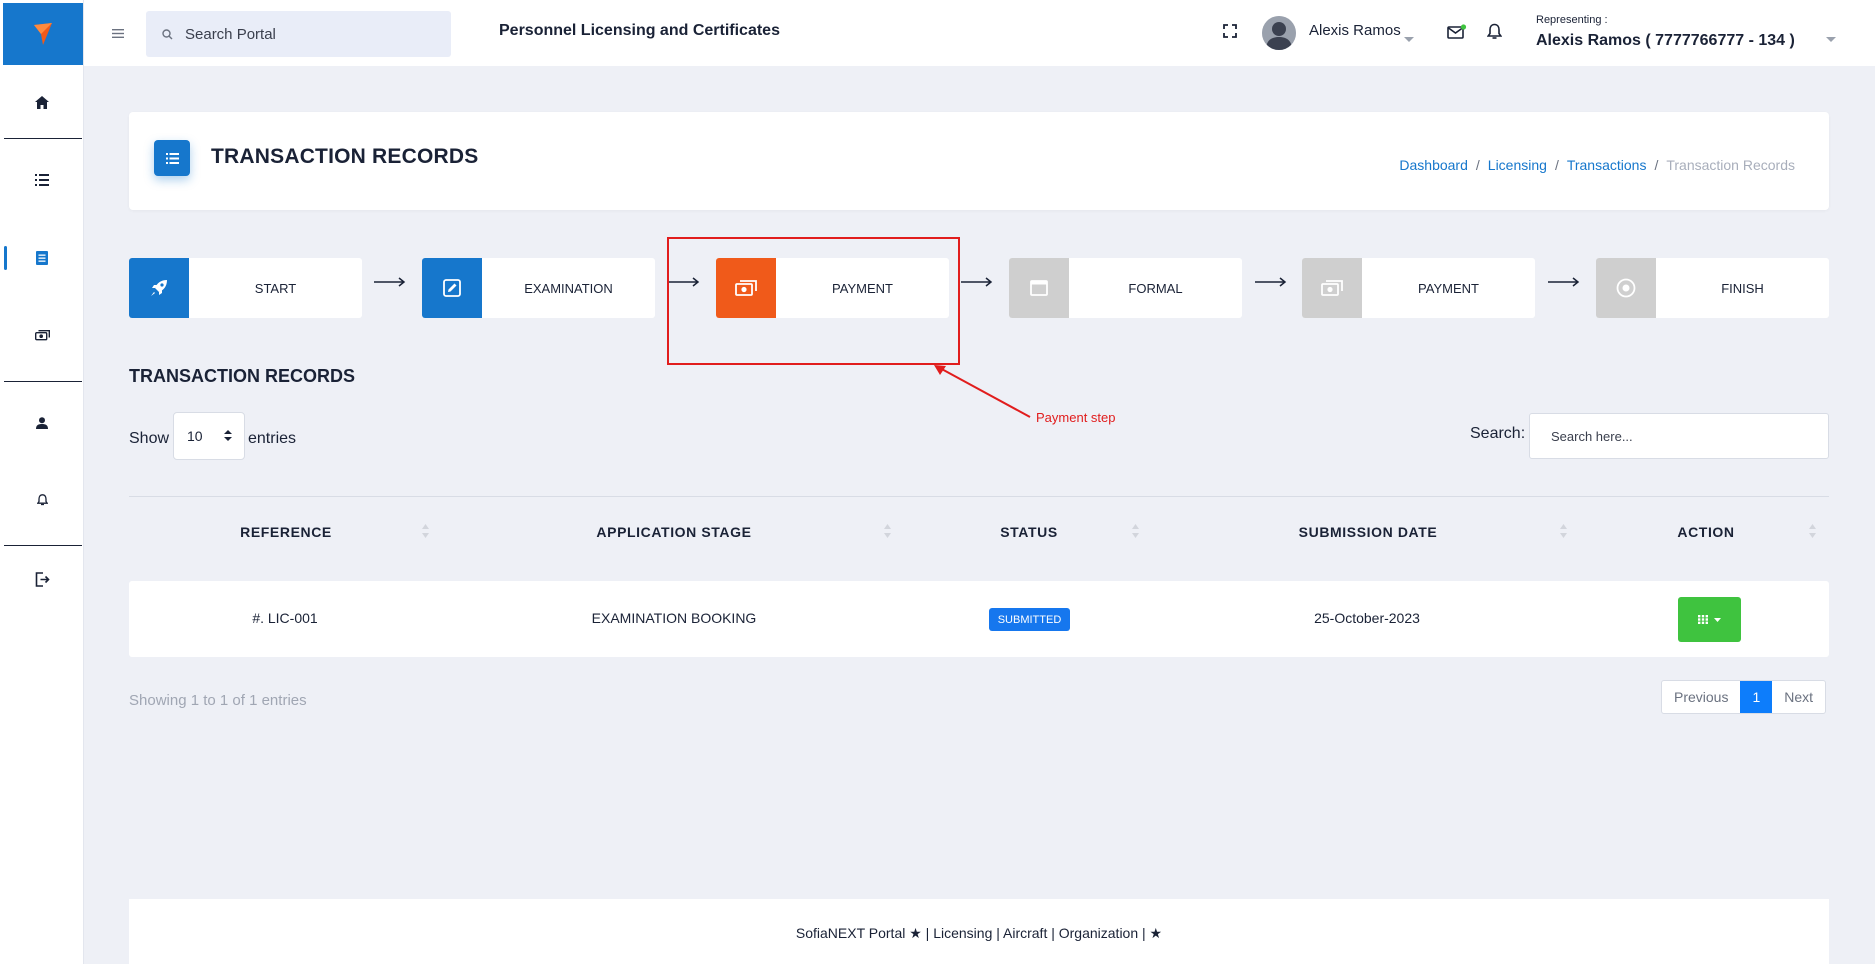  Describe the element at coordinates (1756, 697) in the screenshot. I see `page-button-1: 1` at that location.